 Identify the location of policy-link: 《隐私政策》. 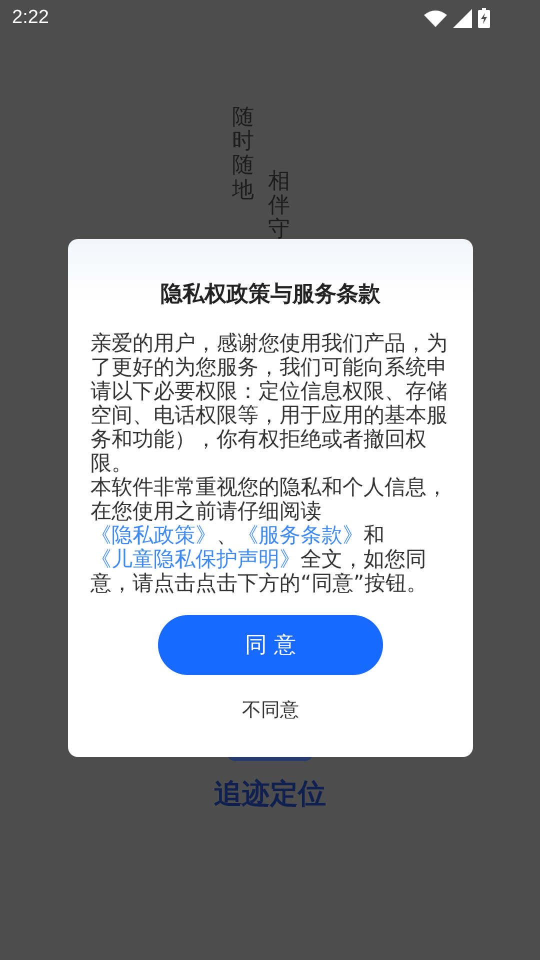
(153, 535).